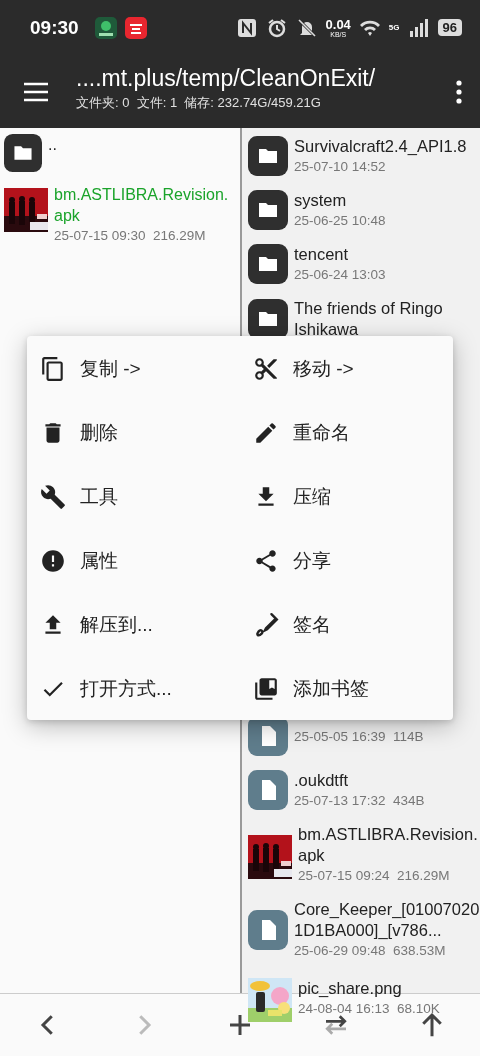 This screenshot has width=480, height=1056. What do you see at coordinates (338, 24) in the screenshot?
I see `network-speed: 0.04` at bounding box center [338, 24].